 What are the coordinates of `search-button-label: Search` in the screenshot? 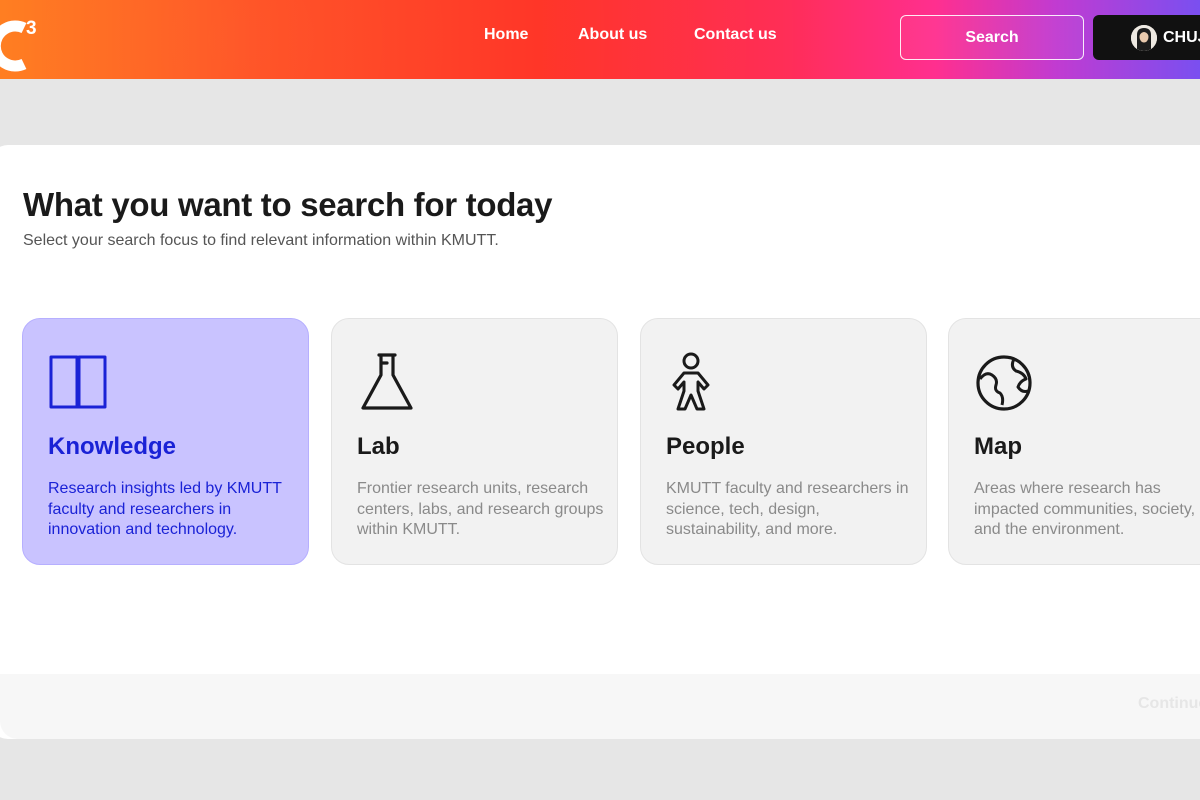 It's located at (992, 37).